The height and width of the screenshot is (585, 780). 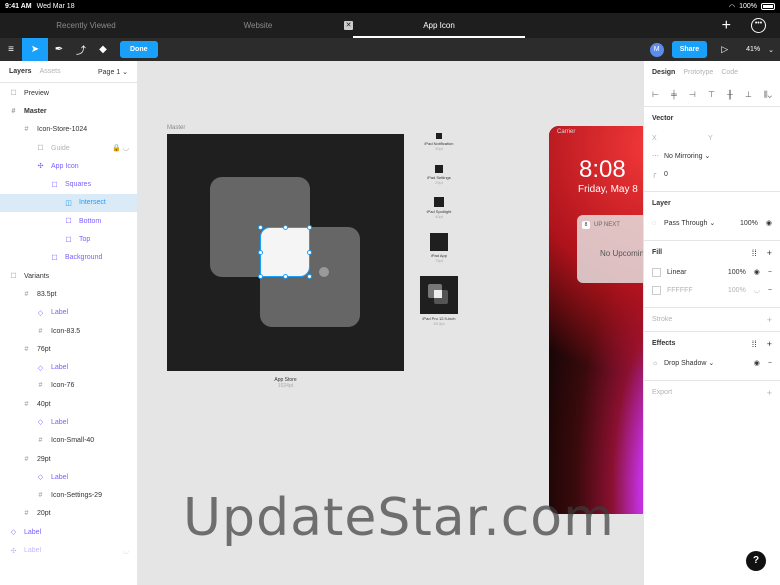 I want to click on align-right-icon: ⊣, so click(x=692, y=94).